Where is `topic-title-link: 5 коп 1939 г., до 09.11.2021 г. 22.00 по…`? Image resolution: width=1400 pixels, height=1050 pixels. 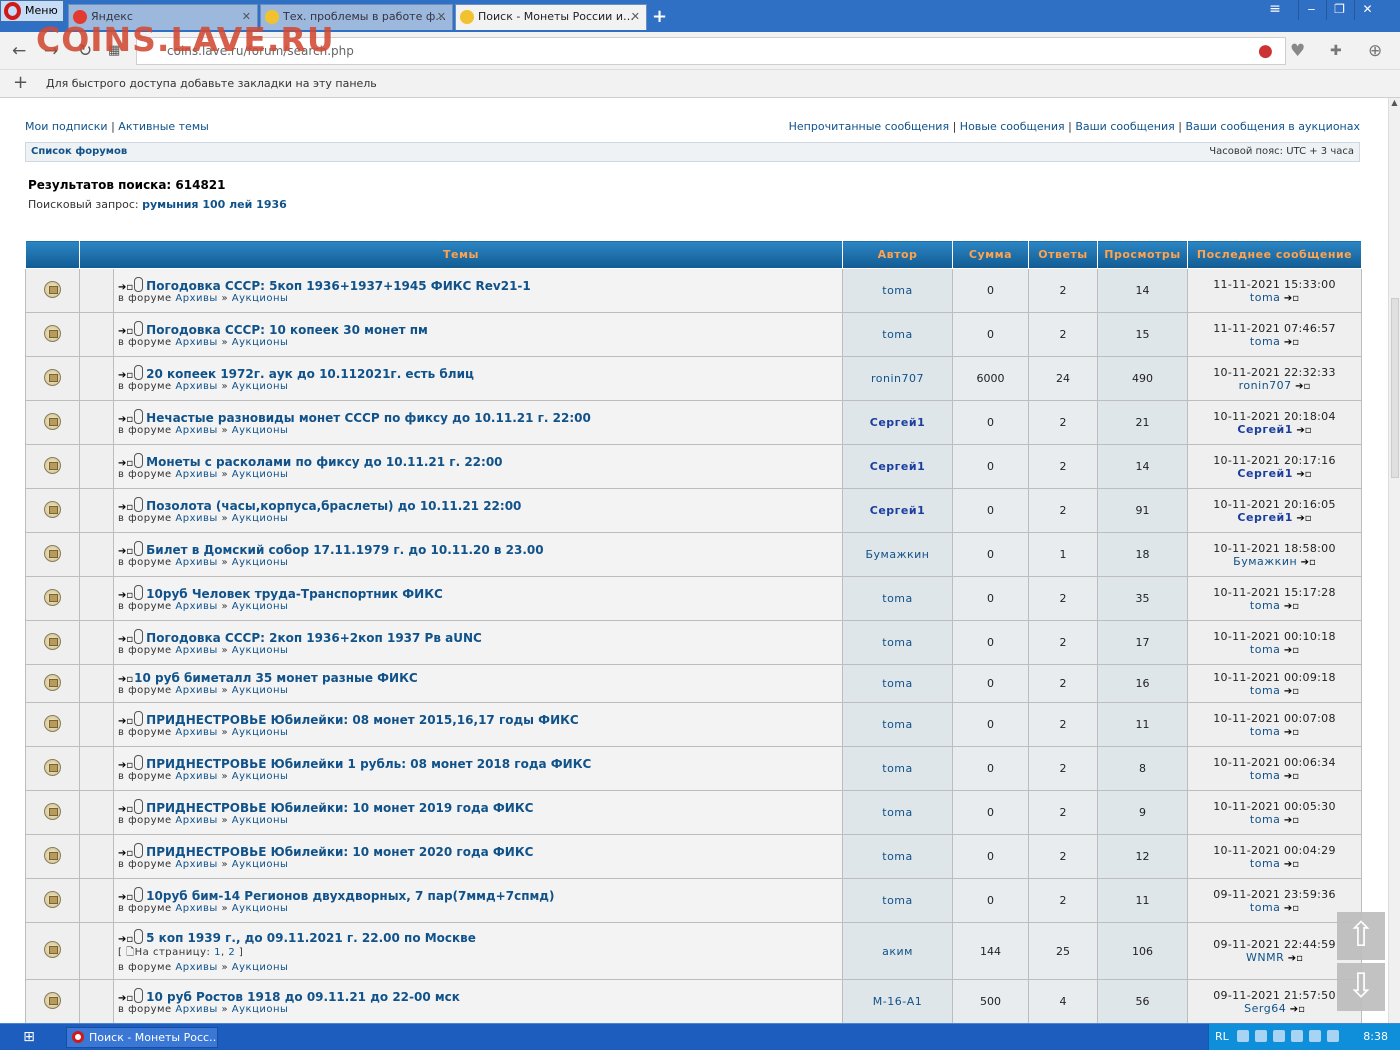
topic-title-link: 5 коп 1939 г., до 09.11.2021 г. 22.00 по… is located at coordinates (311, 938).